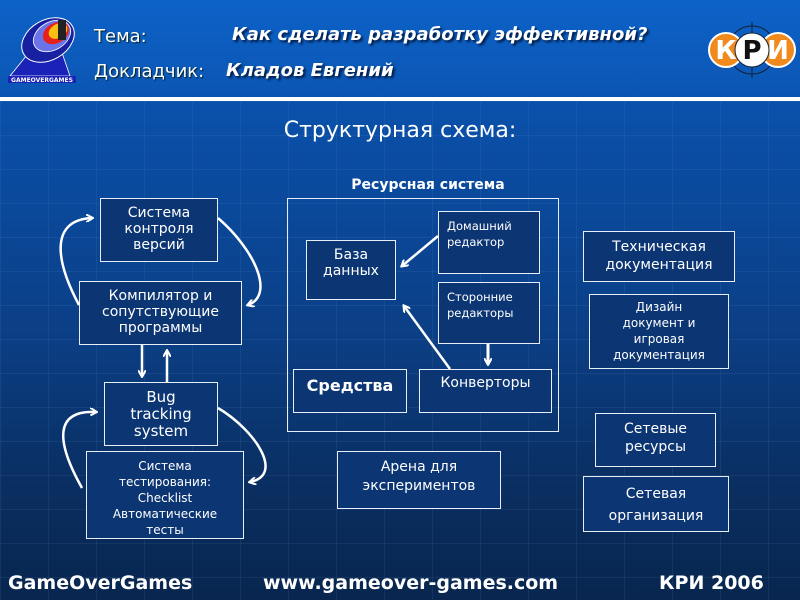  What do you see at coordinates (160, 296) in the screenshot?
I see `box-line: Компилятор и` at bounding box center [160, 296].